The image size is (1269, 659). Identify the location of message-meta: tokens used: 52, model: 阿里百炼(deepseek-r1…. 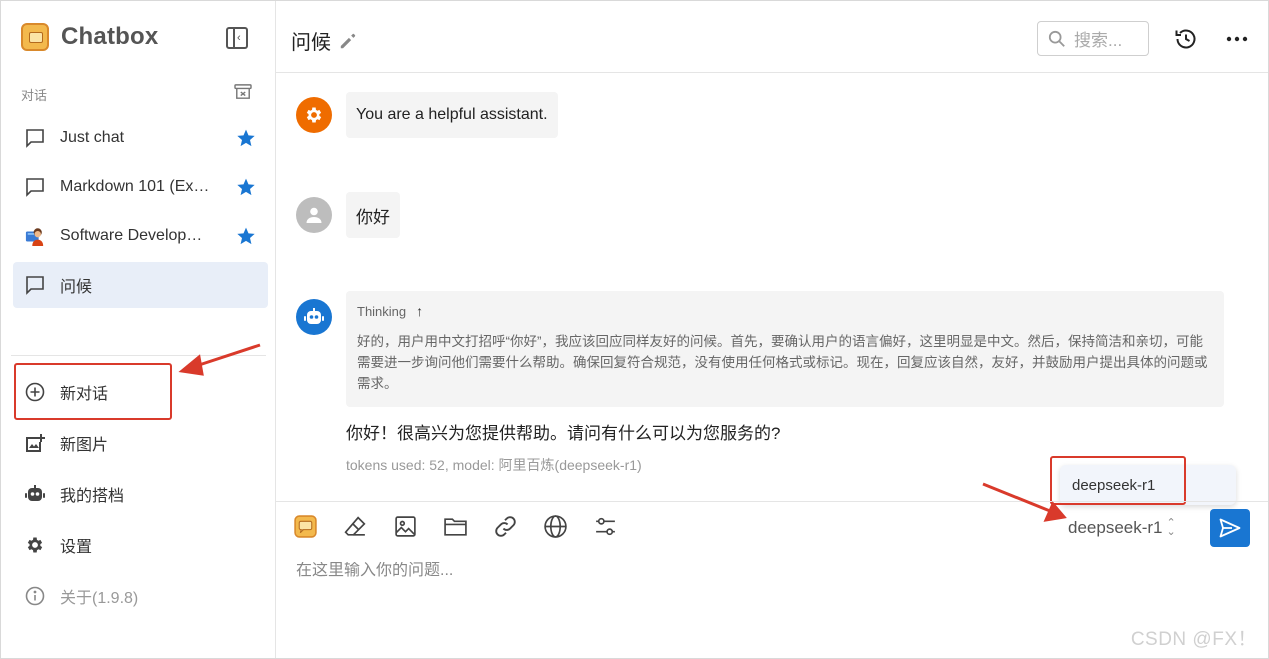
(494, 465).